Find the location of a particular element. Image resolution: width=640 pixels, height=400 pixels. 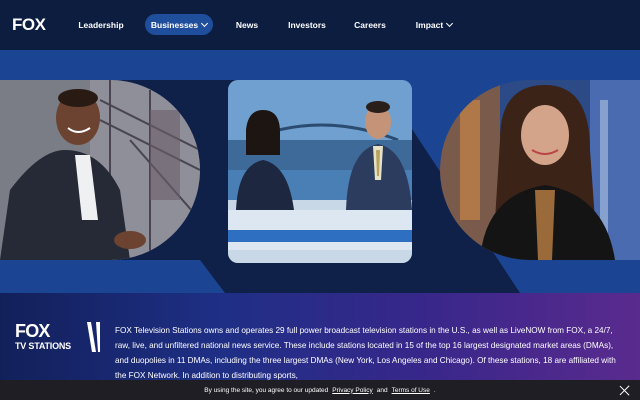

privacy-policy-link: Privacy Policy is located at coordinates (352, 390).